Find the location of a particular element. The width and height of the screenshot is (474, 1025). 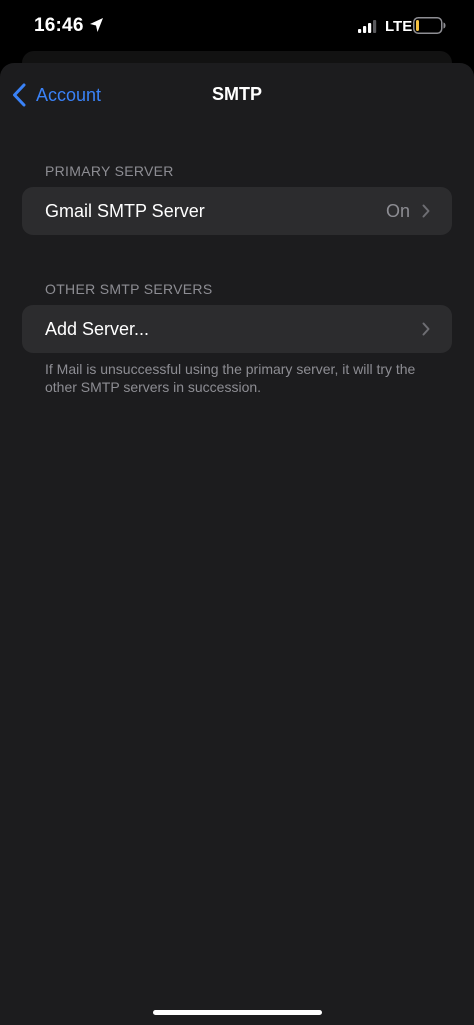

home-indicator is located at coordinates (237, 1012).